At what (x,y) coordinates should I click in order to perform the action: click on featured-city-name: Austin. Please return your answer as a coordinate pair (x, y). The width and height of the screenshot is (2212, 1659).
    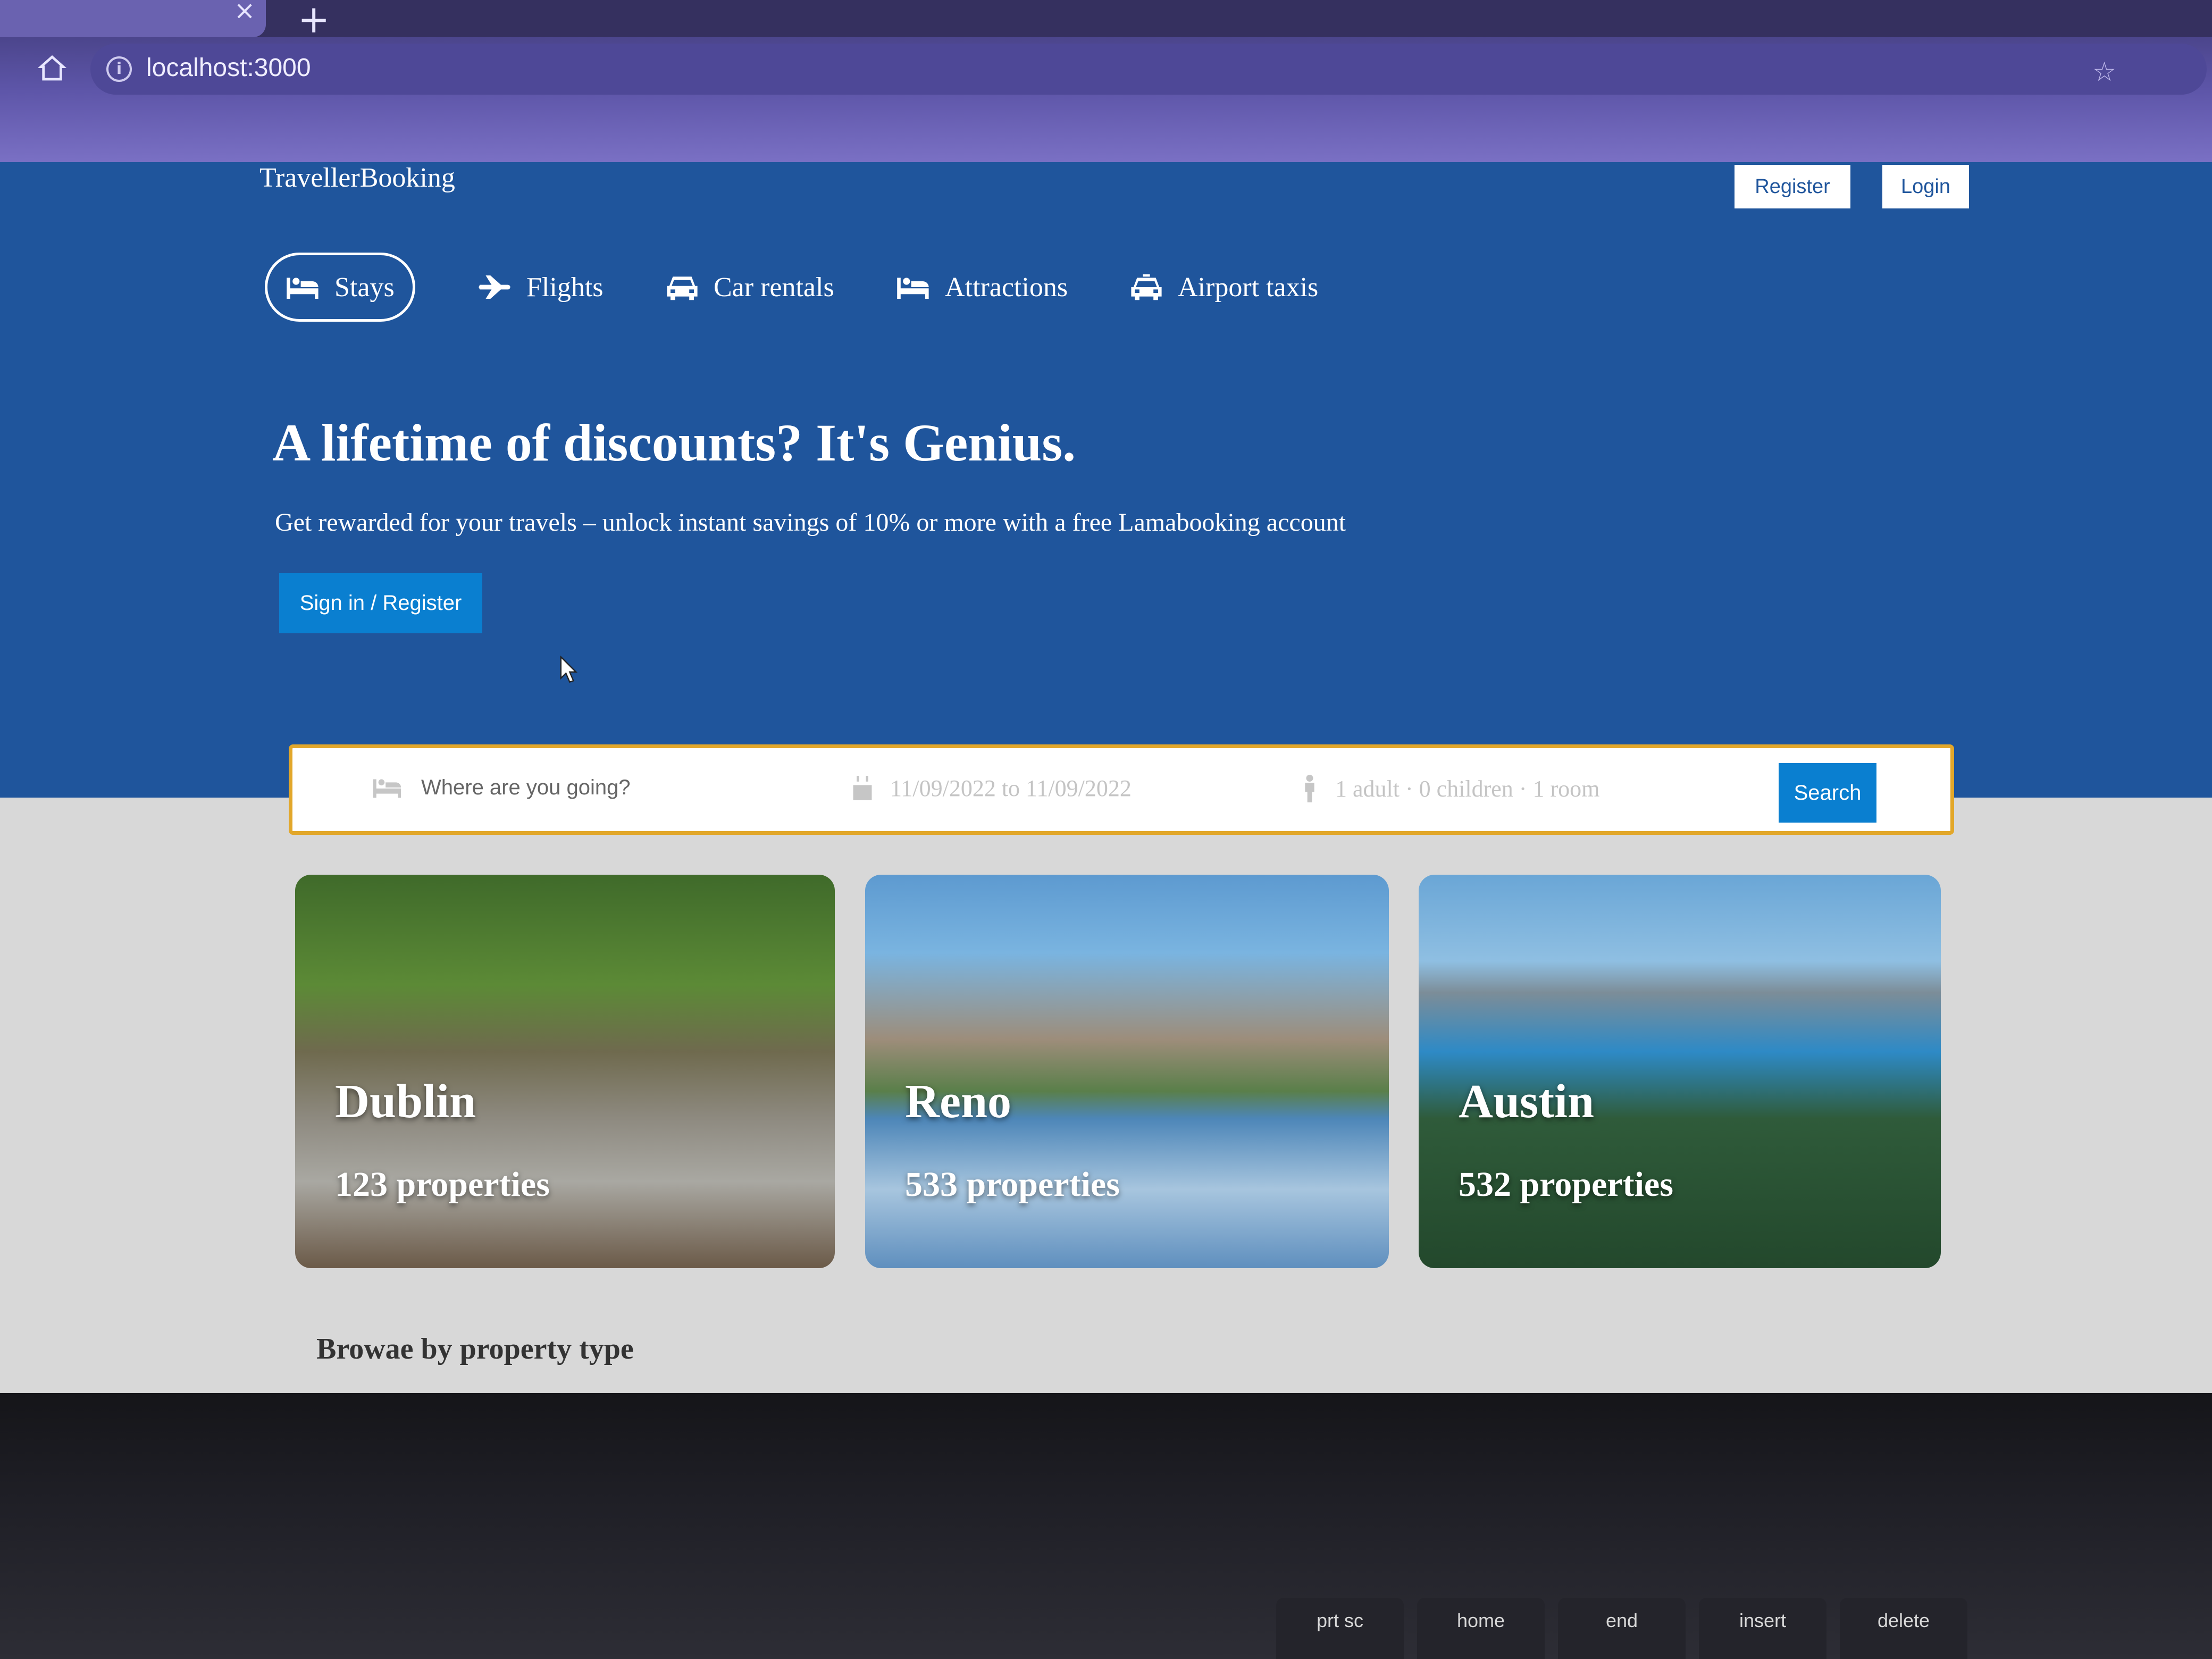
    Looking at the image, I should click on (1527, 1101).